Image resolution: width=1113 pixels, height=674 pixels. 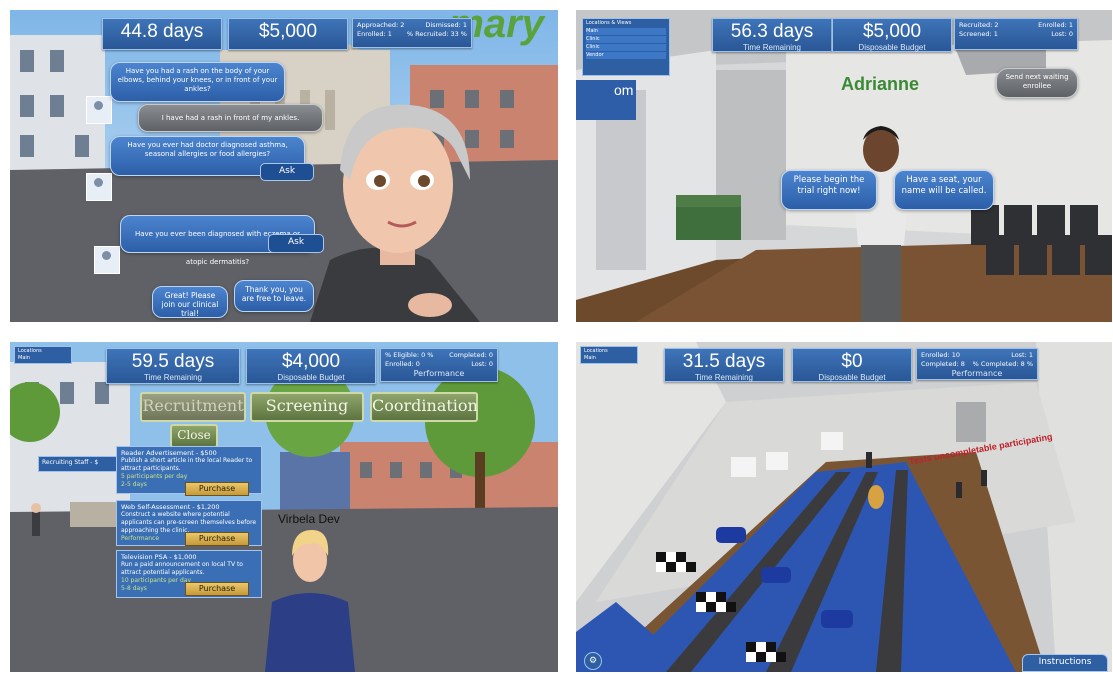 What do you see at coordinates (230, 118) in the screenshot?
I see `answer-rash-bubble: I have had a rash in front of my ankles.` at bounding box center [230, 118].